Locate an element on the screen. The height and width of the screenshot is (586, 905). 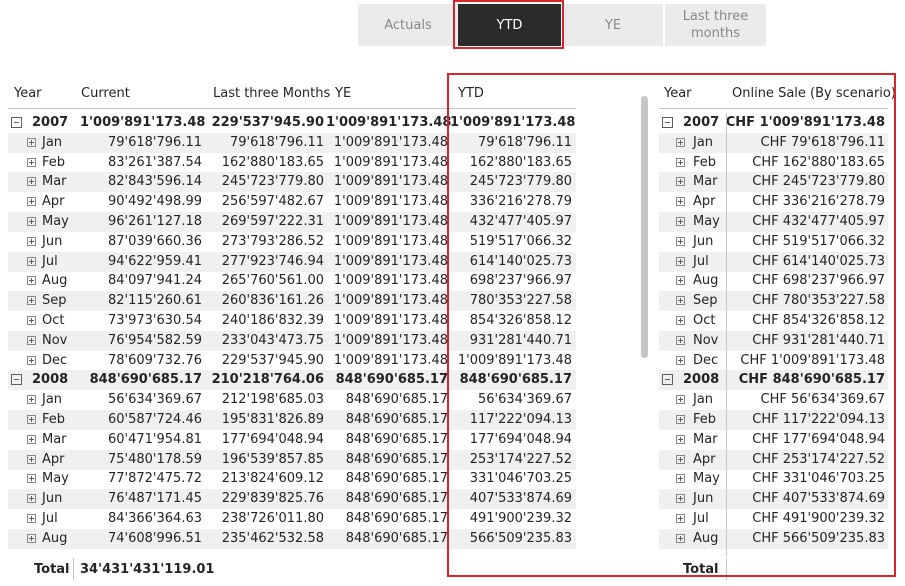
last-three-months-value: 256'597'482.67 is located at coordinates (272, 201).